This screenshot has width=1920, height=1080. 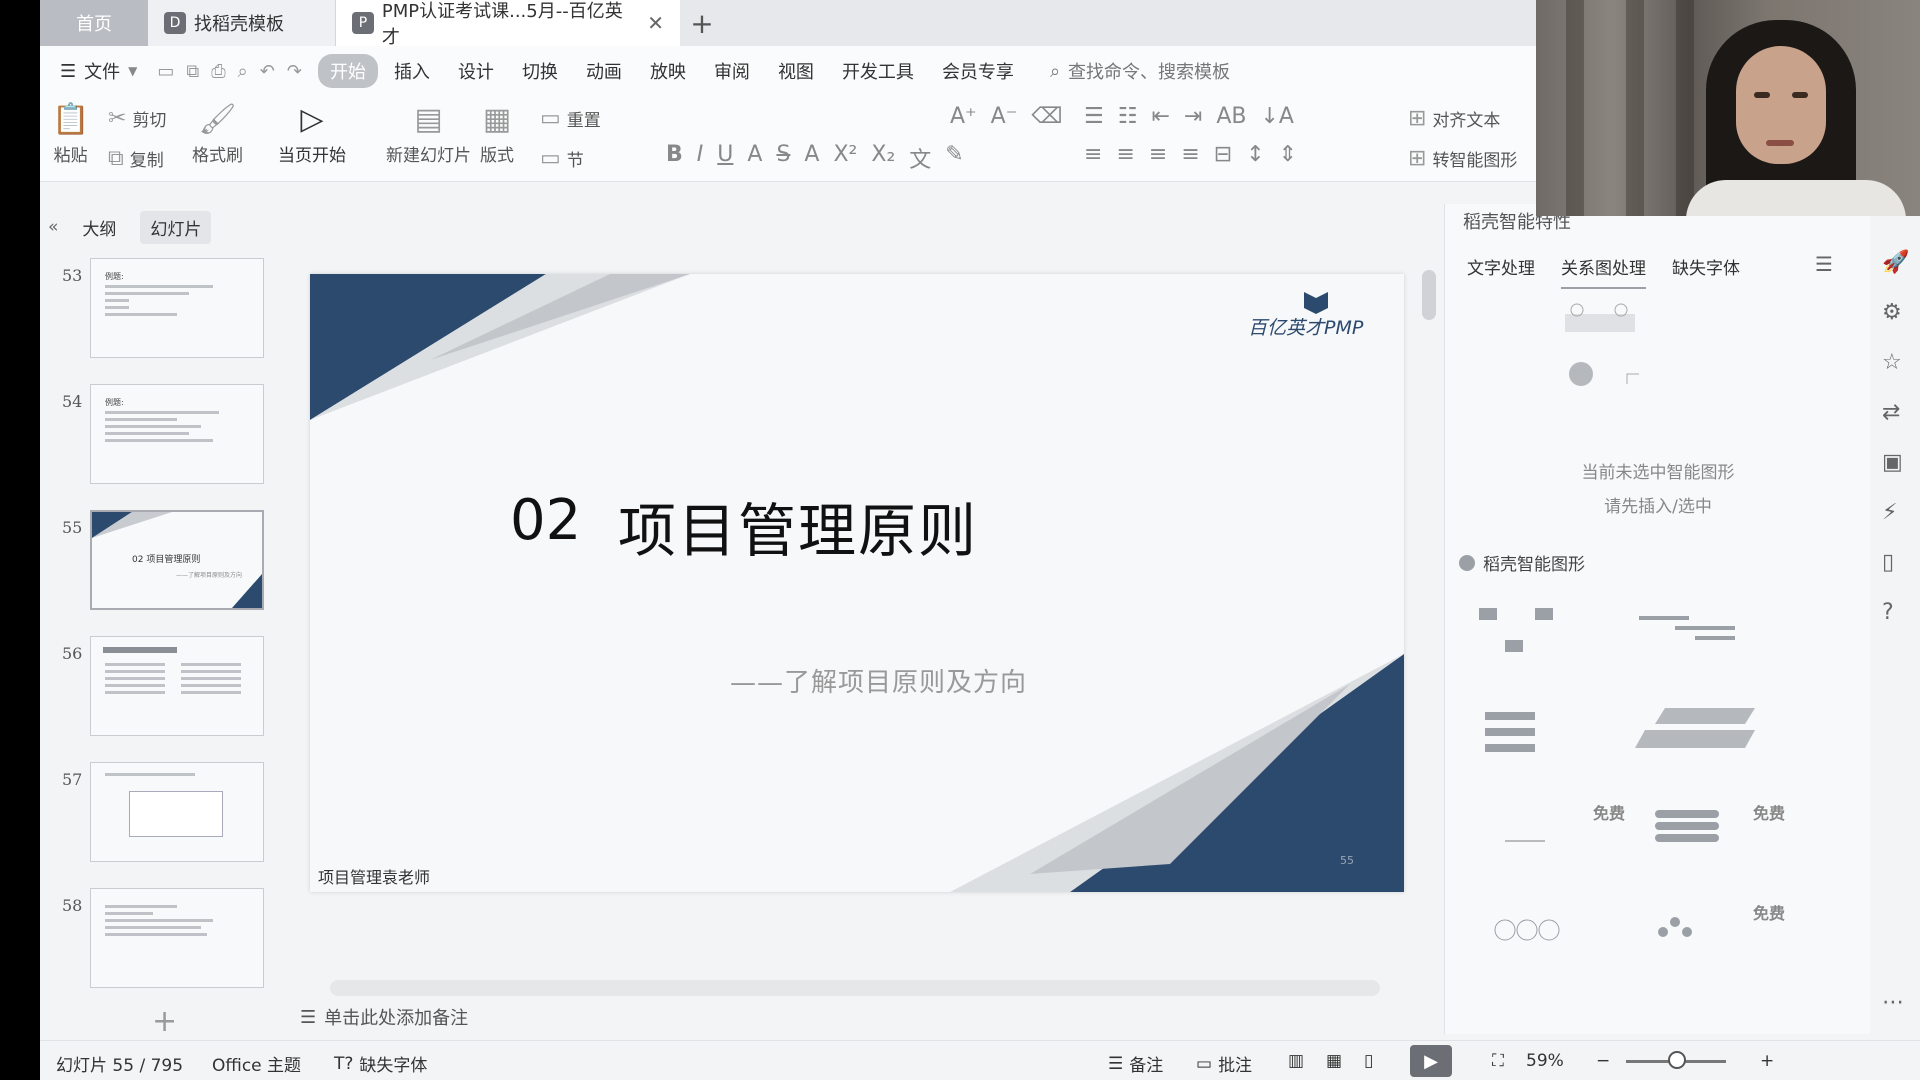 I want to click on slide-thumbnail: 例题:, so click(x=177, y=434).